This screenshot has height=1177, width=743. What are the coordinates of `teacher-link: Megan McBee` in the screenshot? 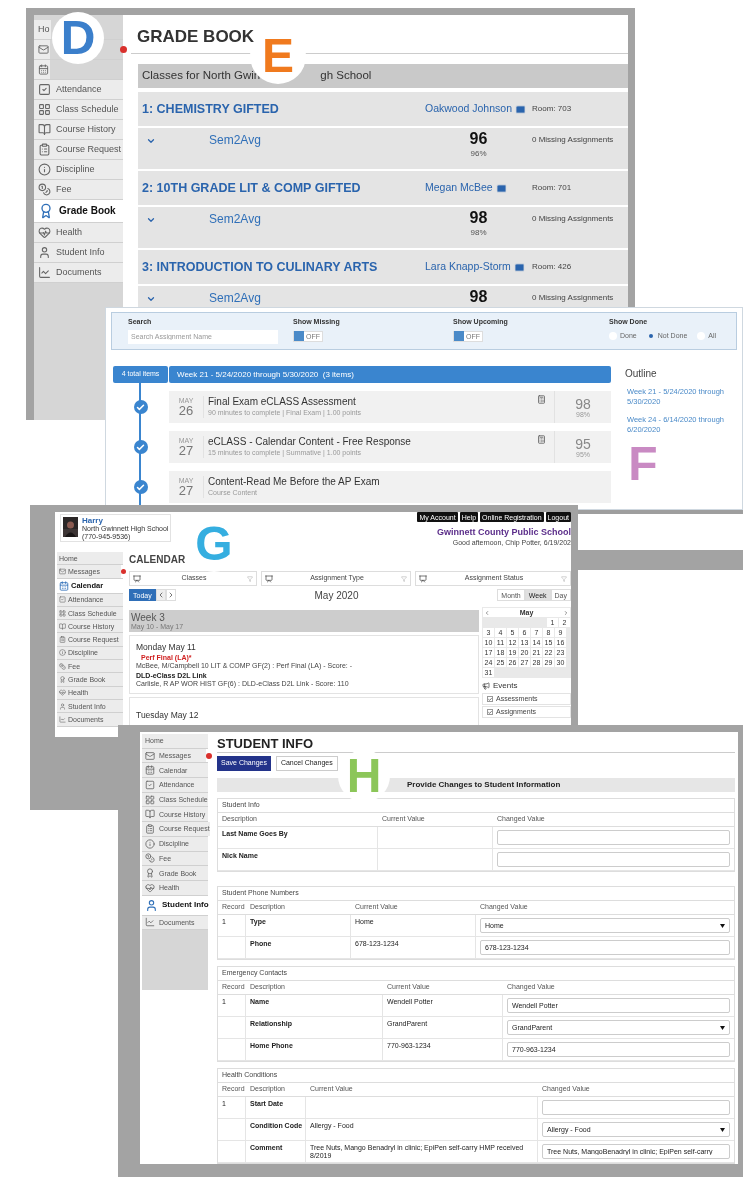 It's located at (459, 188).